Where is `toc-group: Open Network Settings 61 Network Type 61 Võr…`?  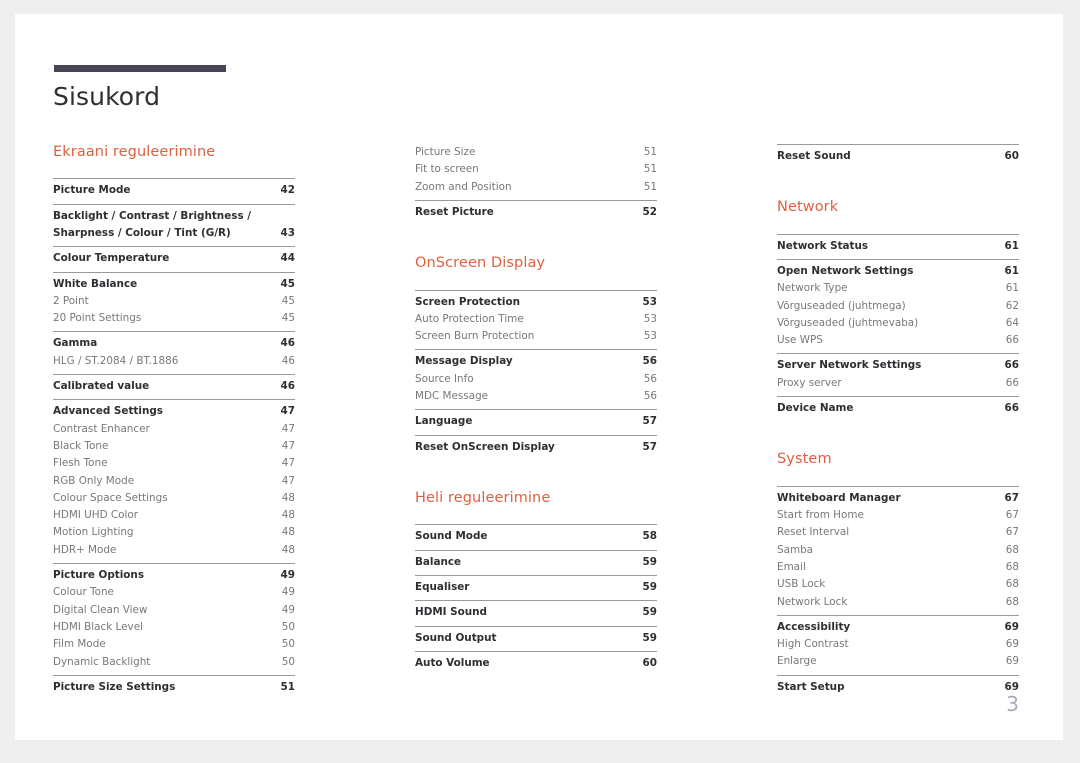 toc-group: Open Network Settings 61 Network Type 61 Võr… is located at coordinates (898, 305).